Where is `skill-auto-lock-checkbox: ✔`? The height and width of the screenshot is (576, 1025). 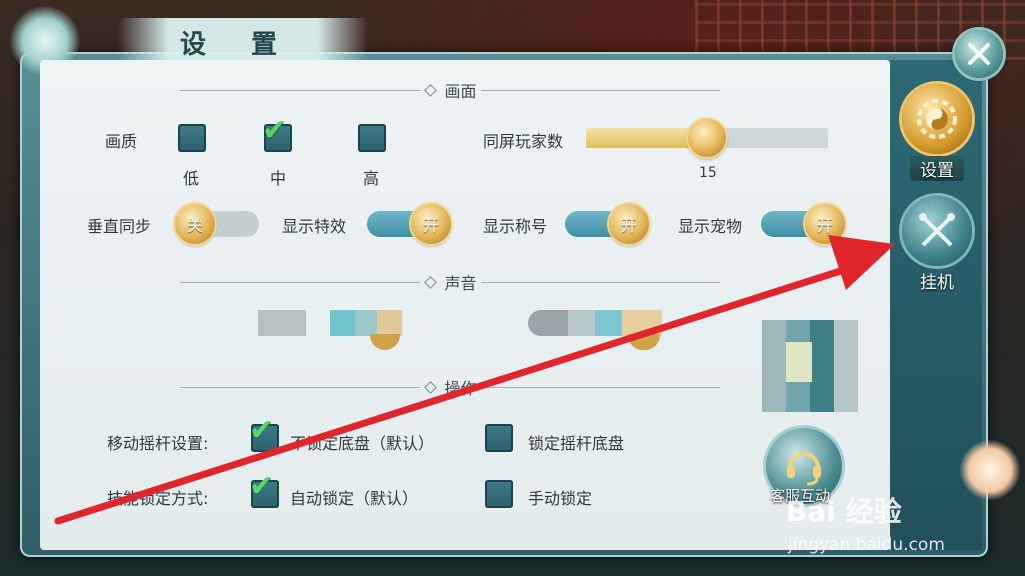 skill-auto-lock-checkbox: ✔ is located at coordinates (264, 490).